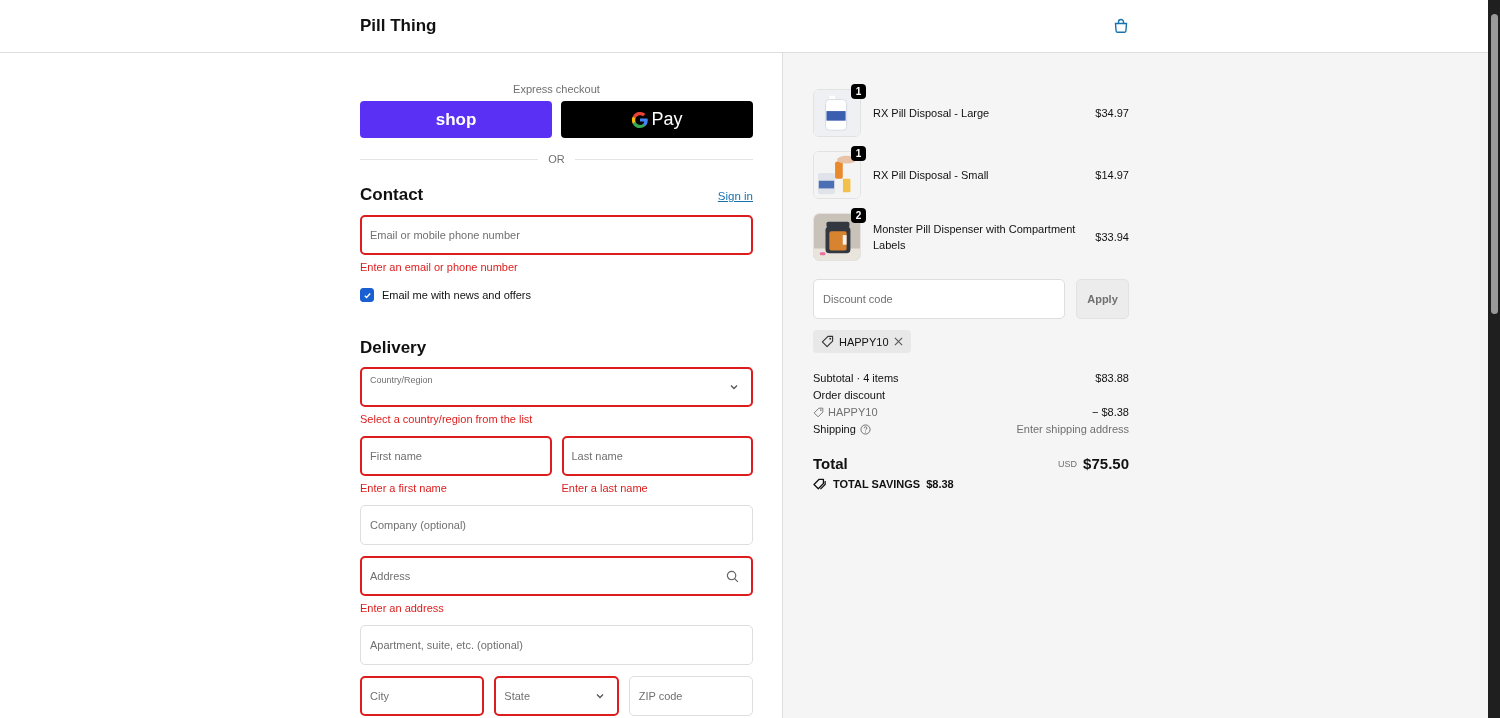 The image size is (1500, 718). I want to click on shop-pay-button: shop, so click(456, 119).